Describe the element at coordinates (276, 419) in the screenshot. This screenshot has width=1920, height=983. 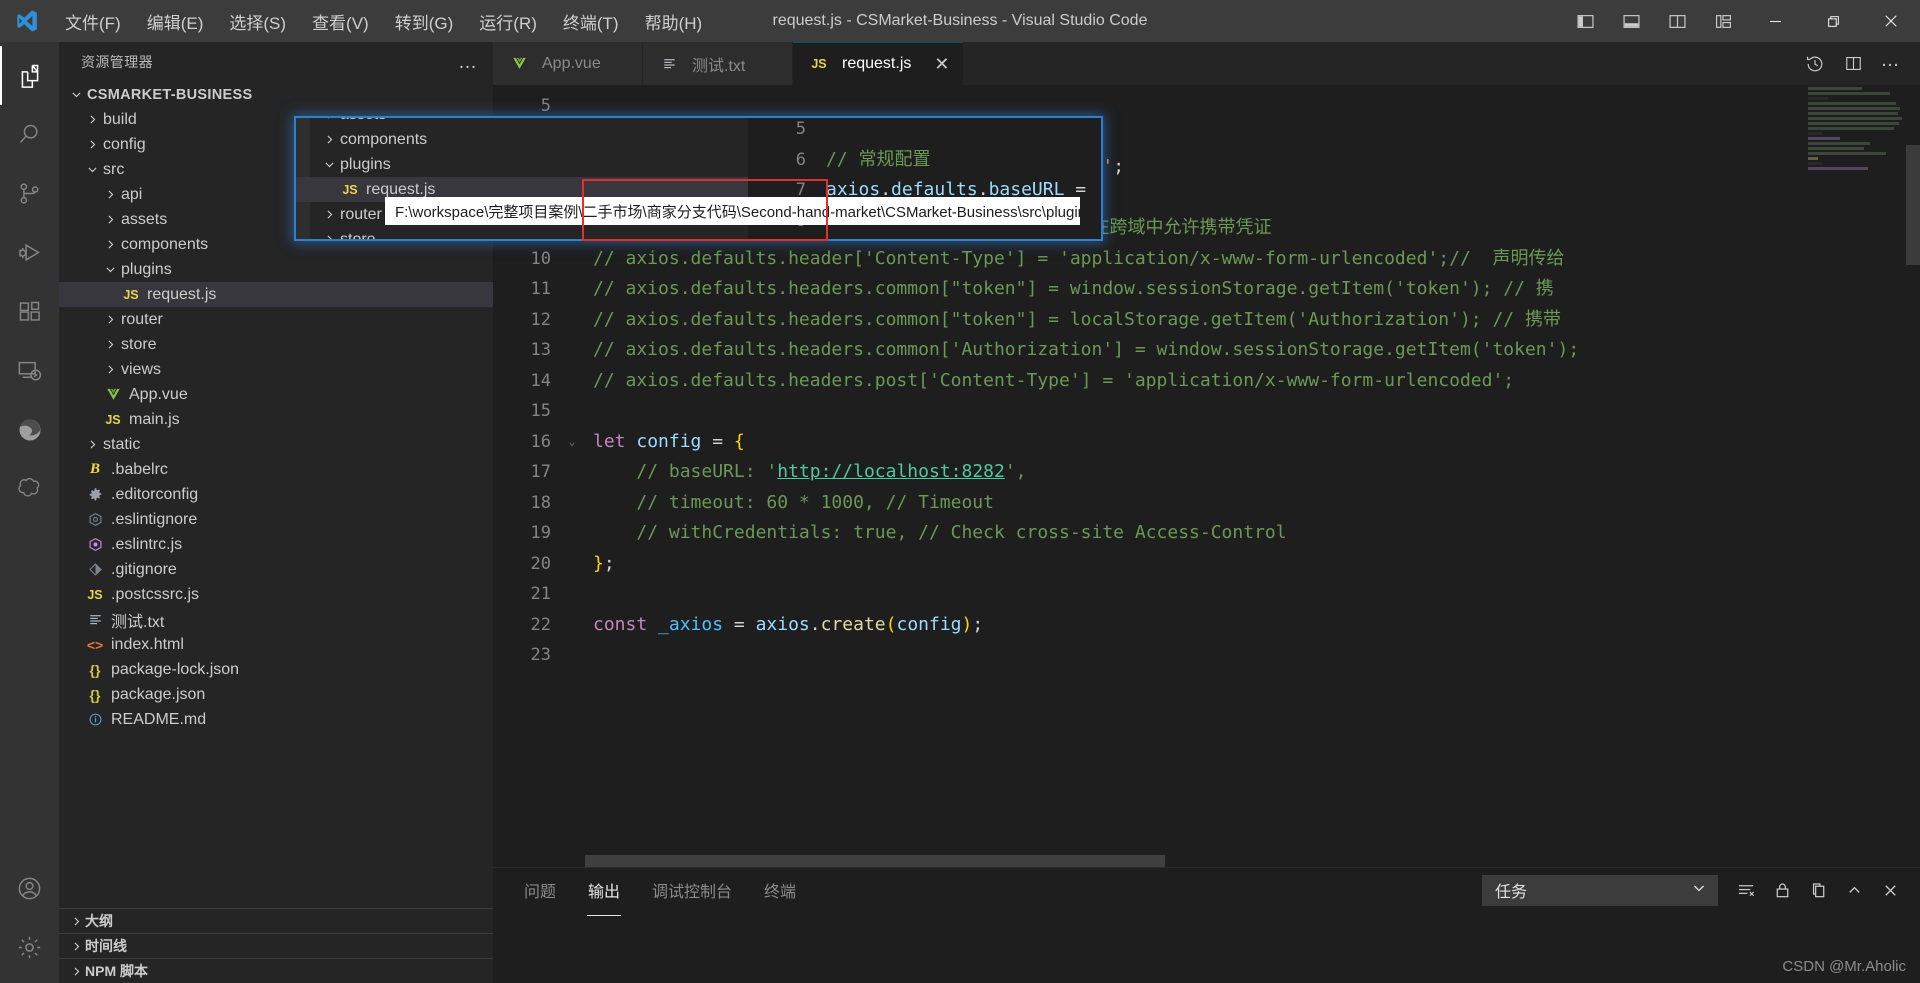
I see `tree-file-row: JS main.js` at that location.